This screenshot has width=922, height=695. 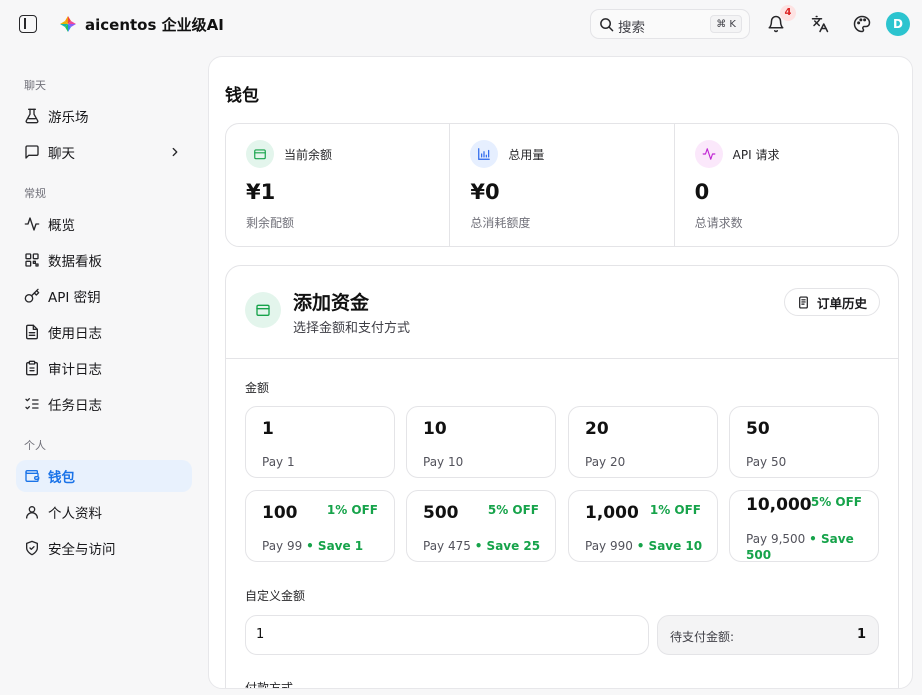 What do you see at coordinates (670, 24) in the screenshot?
I see `search-box: 搜索 ⌘ K` at bounding box center [670, 24].